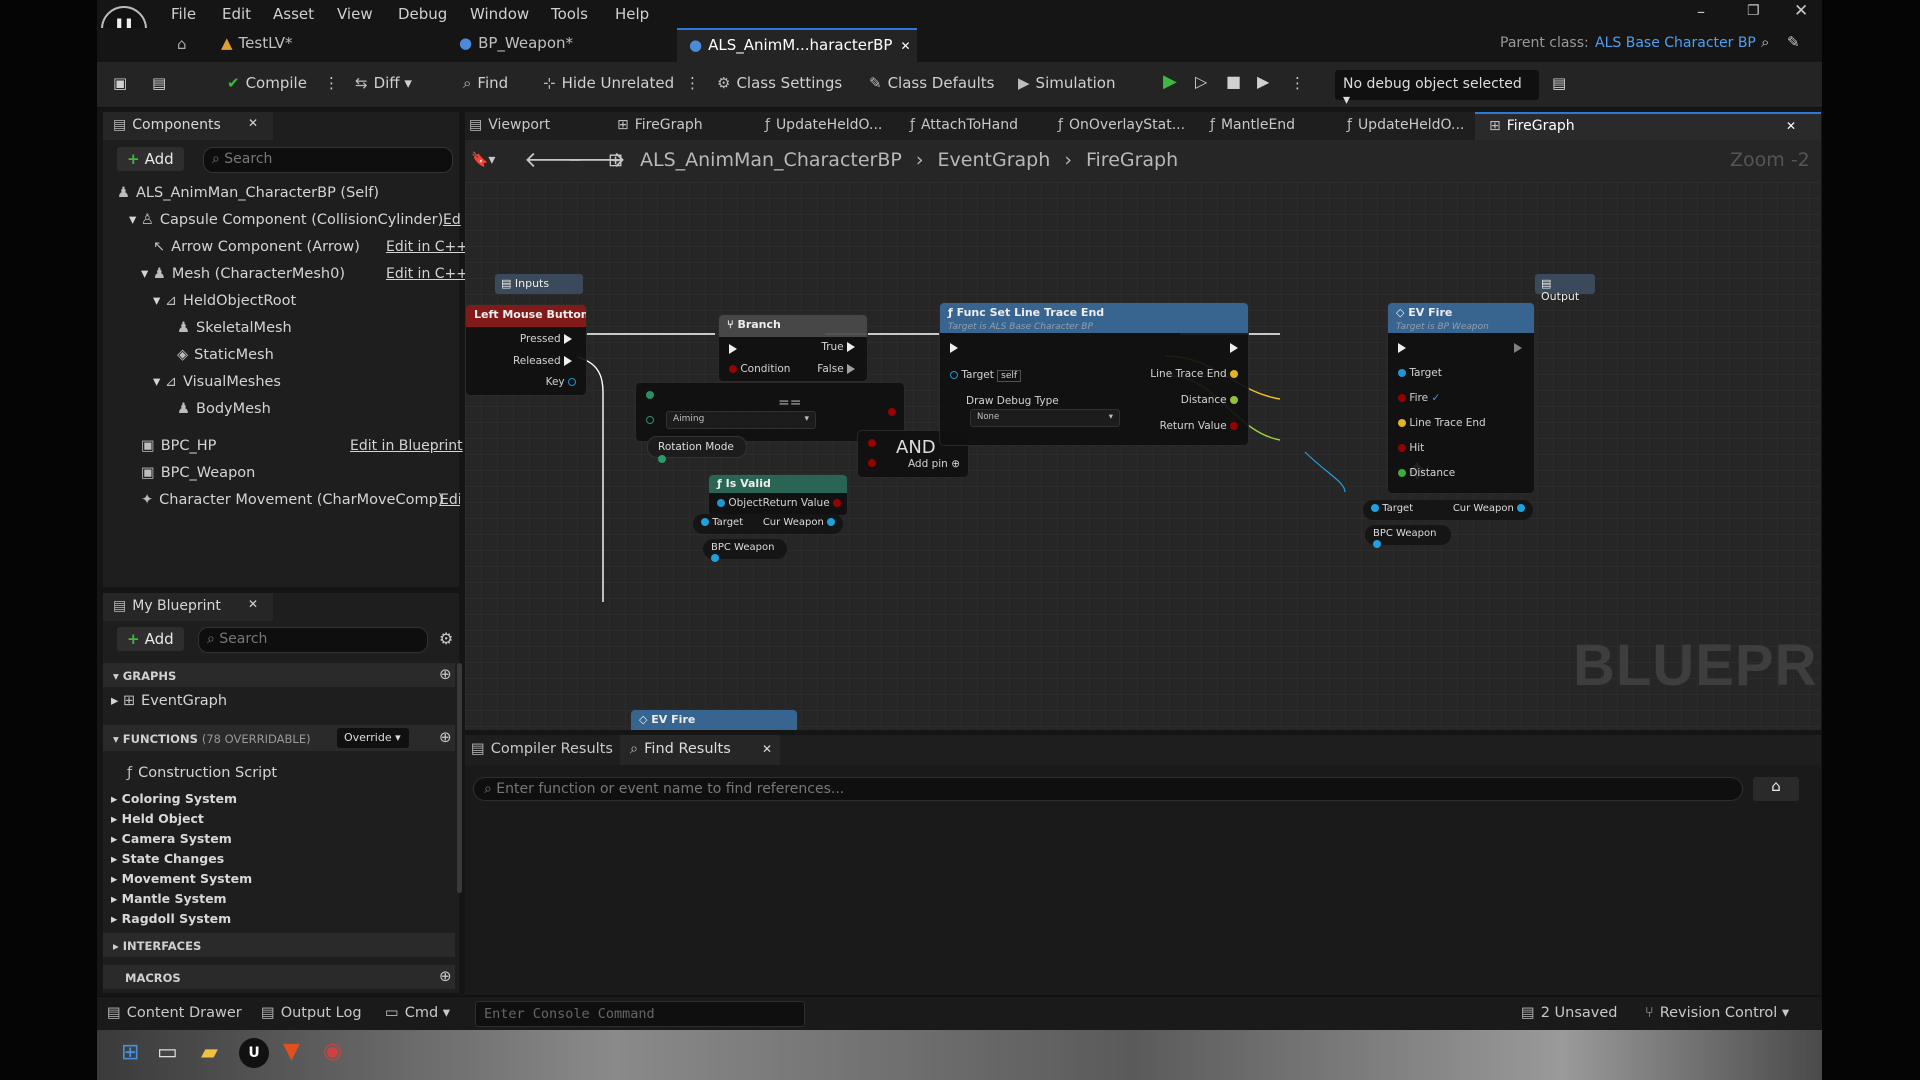 The height and width of the screenshot is (1080, 1920). What do you see at coordinates (188, 126) in the screenshot?
I see `components-tab: ▤ Components ✕` at bounding box center [188, 126].